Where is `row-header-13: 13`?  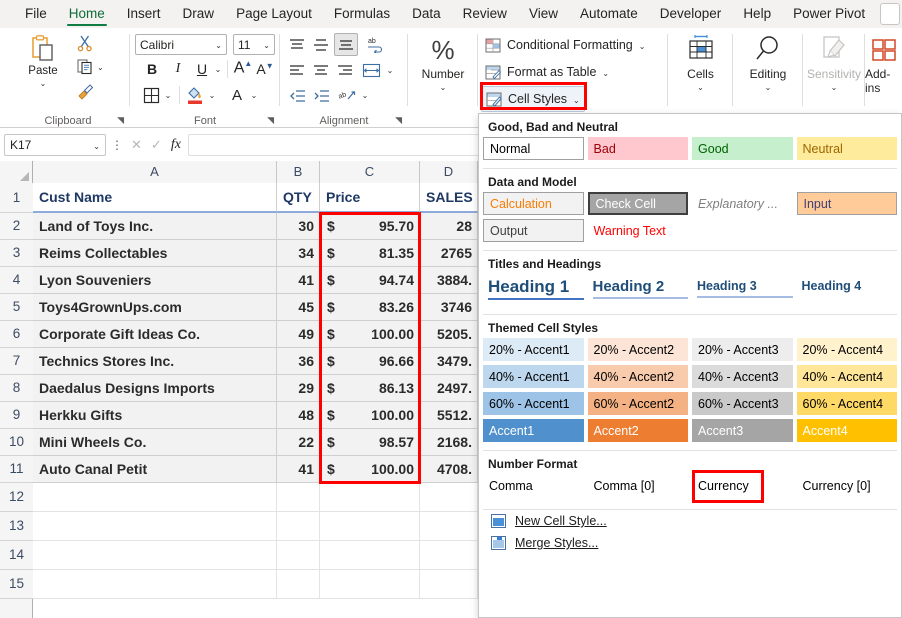
row-header-13: 13 is located at coordinates (16, 526).